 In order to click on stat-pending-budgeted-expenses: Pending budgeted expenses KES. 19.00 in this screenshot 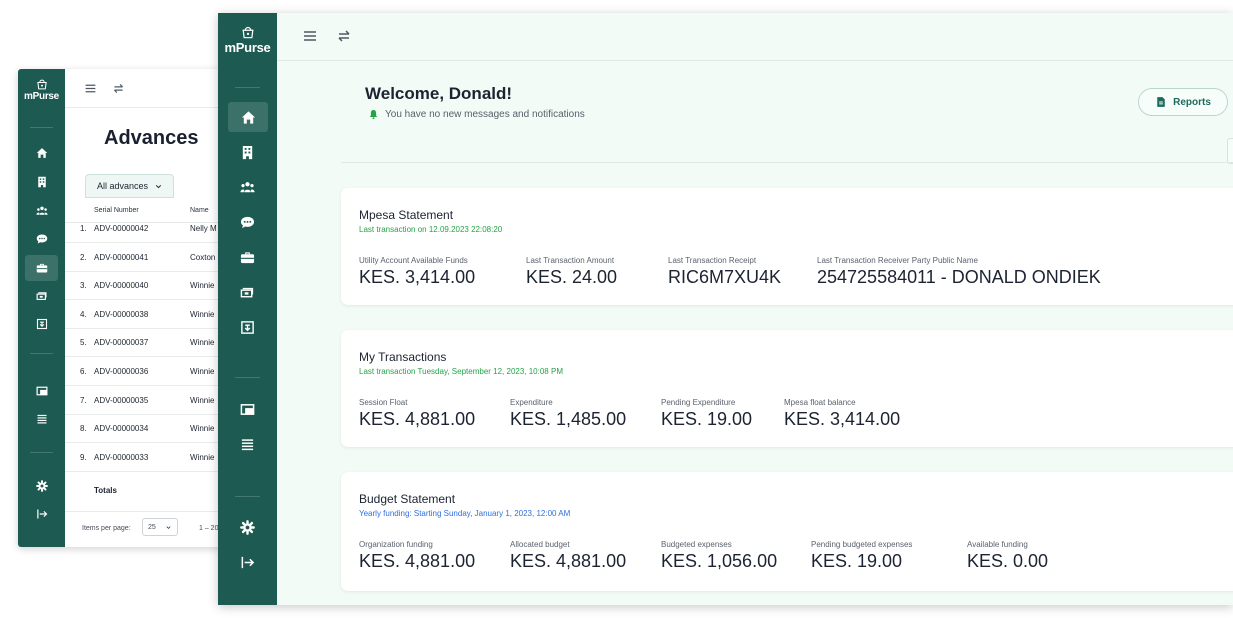, I will do `click(861, 556)`.